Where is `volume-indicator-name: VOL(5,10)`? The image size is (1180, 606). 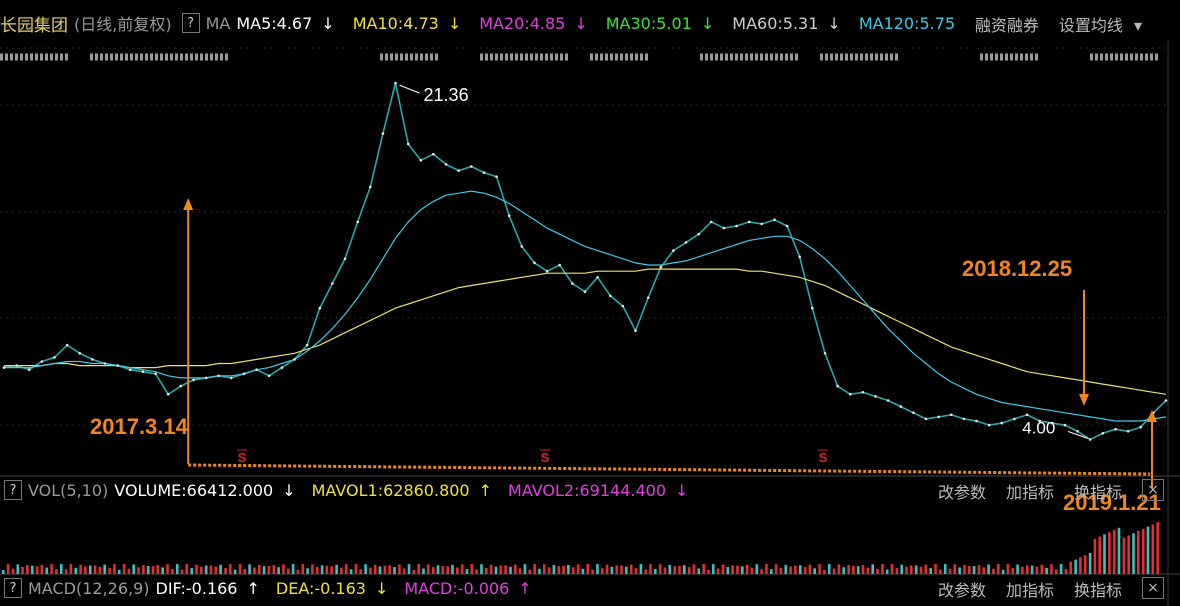 volume-indicator-name: VOL(5,10) is located at coordinates (68, 490).